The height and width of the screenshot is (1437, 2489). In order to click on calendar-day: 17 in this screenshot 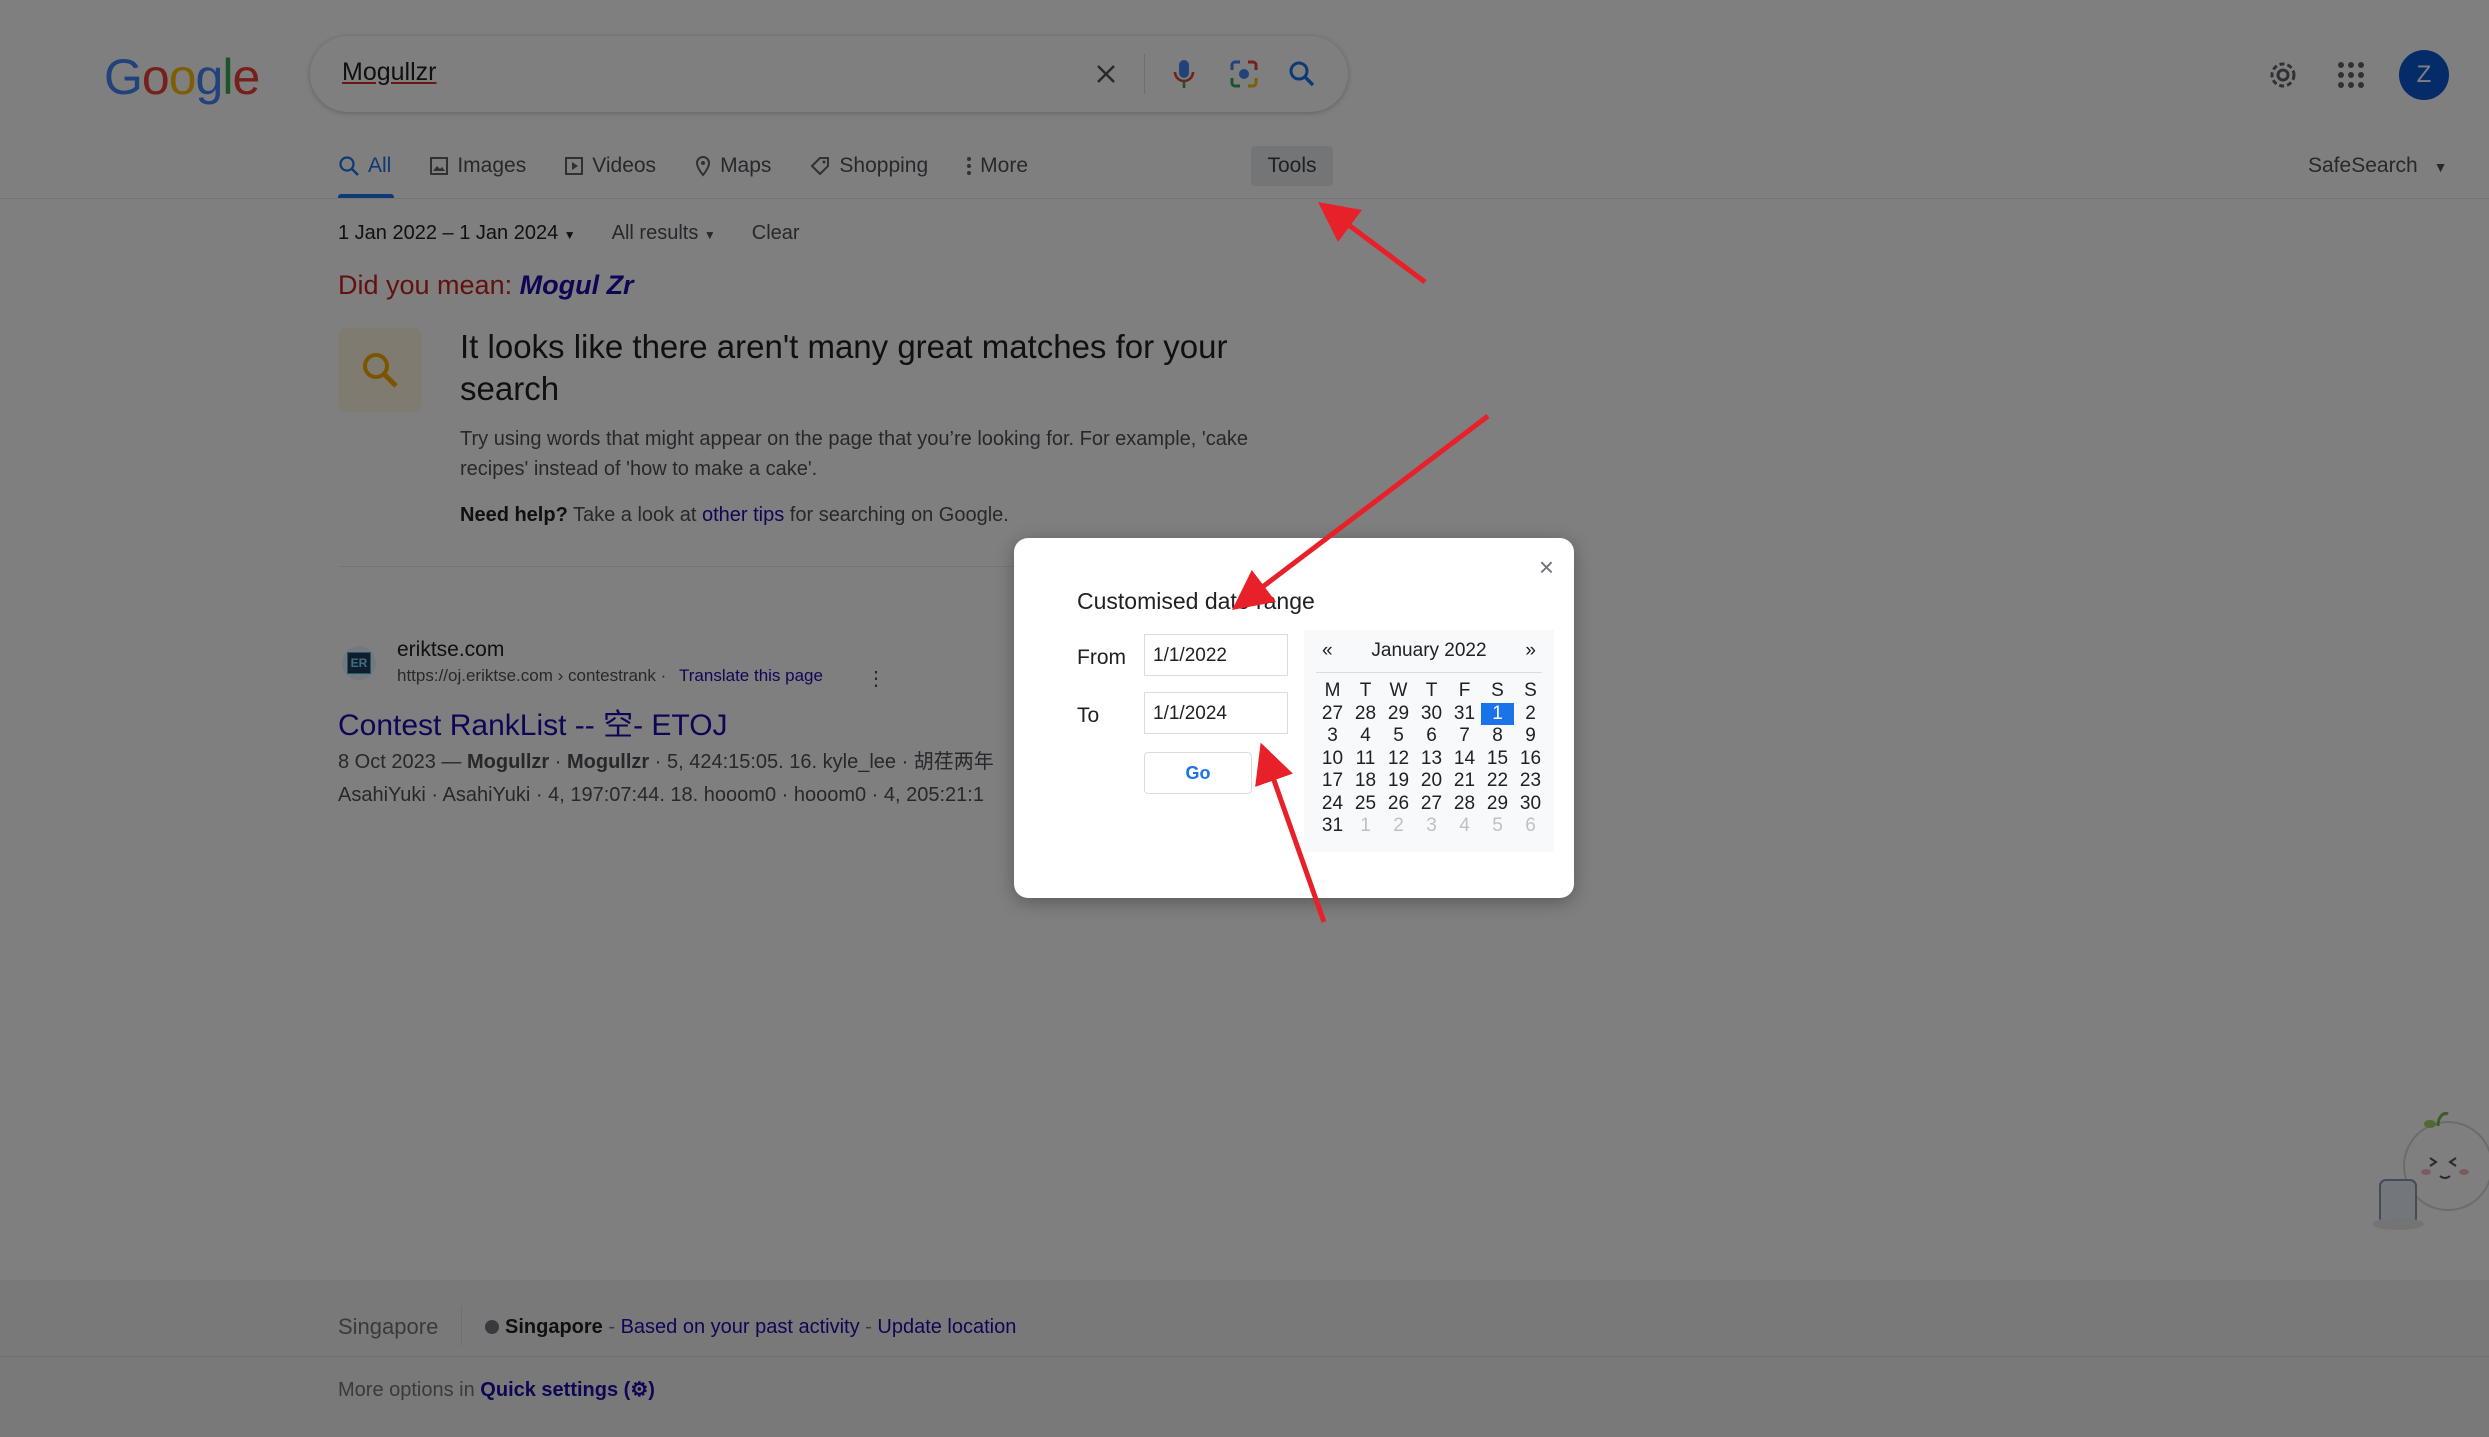, I will do `click(1332, 781)`.